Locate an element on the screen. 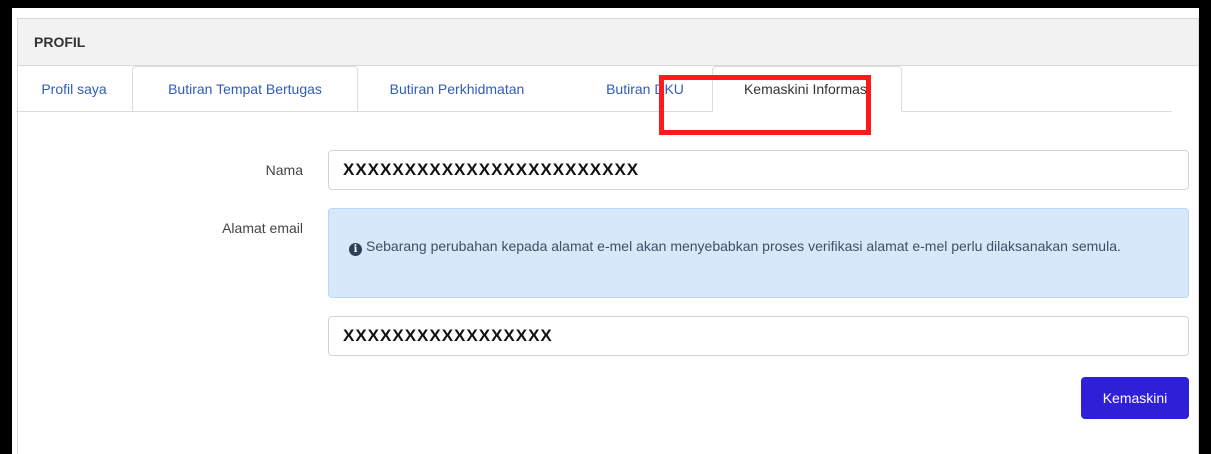 This screenshot has width=1211, height=454. info-circle-icon: i is located at coordinates (355, 249).